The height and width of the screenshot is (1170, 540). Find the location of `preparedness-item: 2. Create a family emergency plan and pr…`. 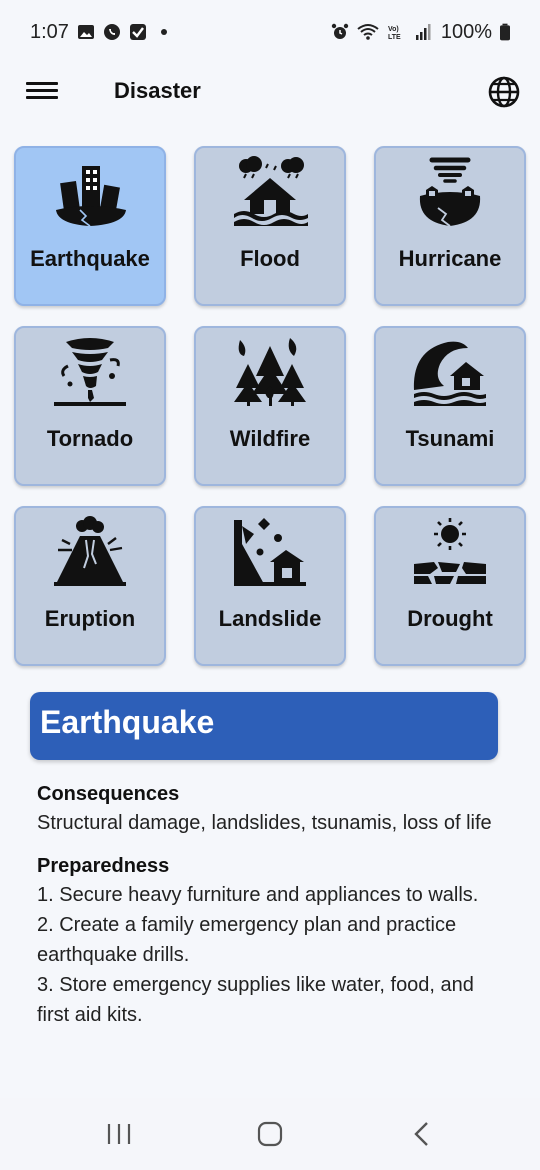

preparedness-item: 2. Create a family emergency plan and pr… is located at coordinates (247, 940).